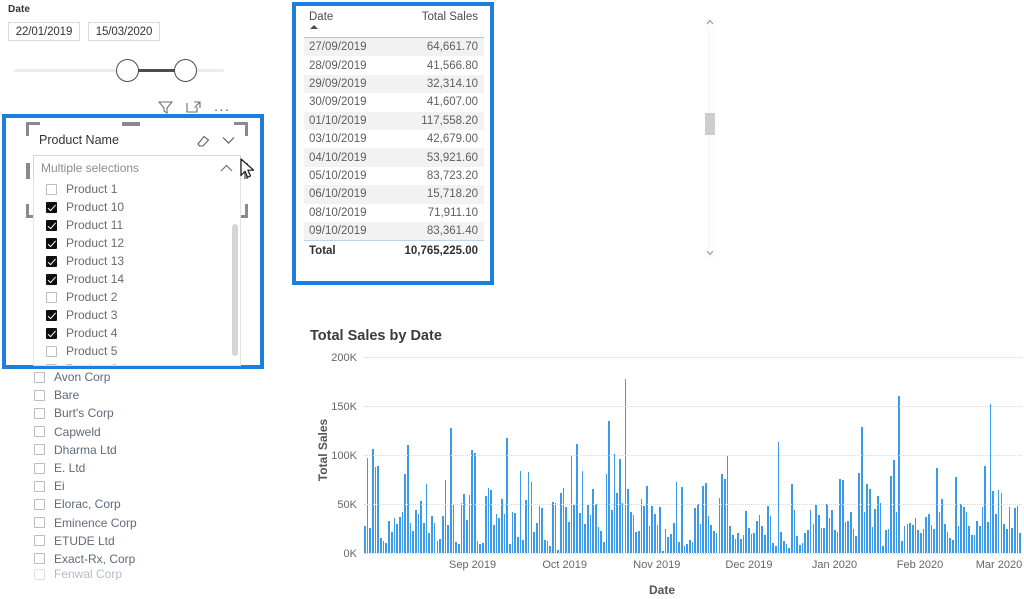 The height and width of the screenshot is (599, 1024). Describe the element at coordinates (203, 140) in the screenshot. I see `eraser-icon` at that location.